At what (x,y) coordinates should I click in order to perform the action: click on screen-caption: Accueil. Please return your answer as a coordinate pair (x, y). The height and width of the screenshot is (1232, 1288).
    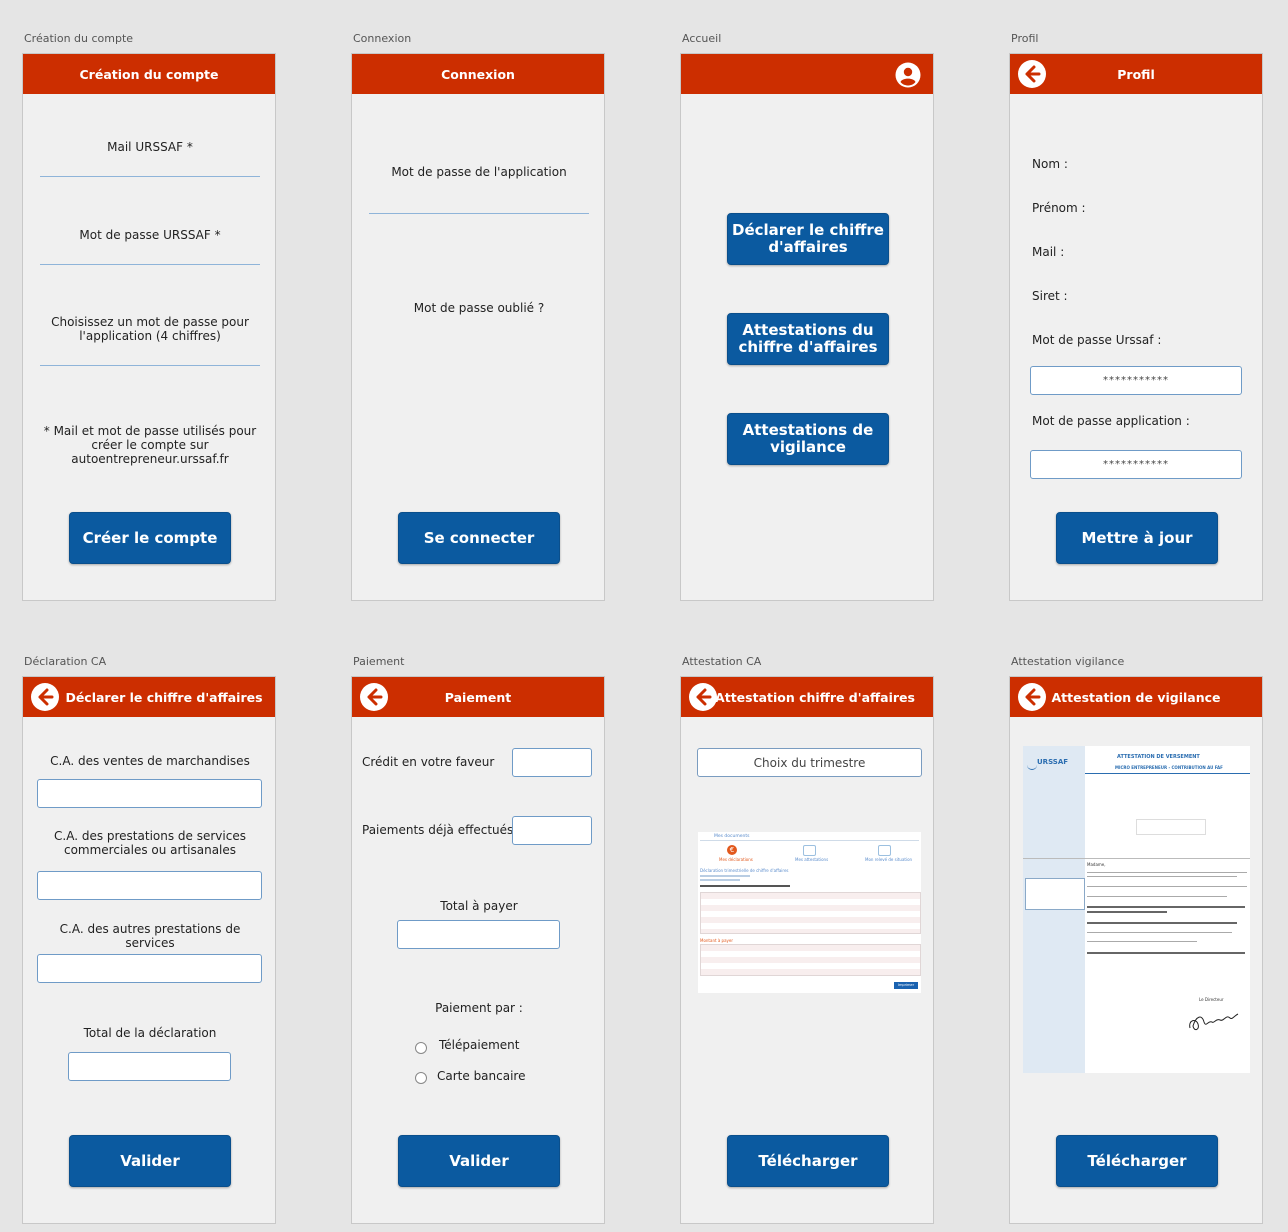
    Looking at the image, I should click on (702, 38).